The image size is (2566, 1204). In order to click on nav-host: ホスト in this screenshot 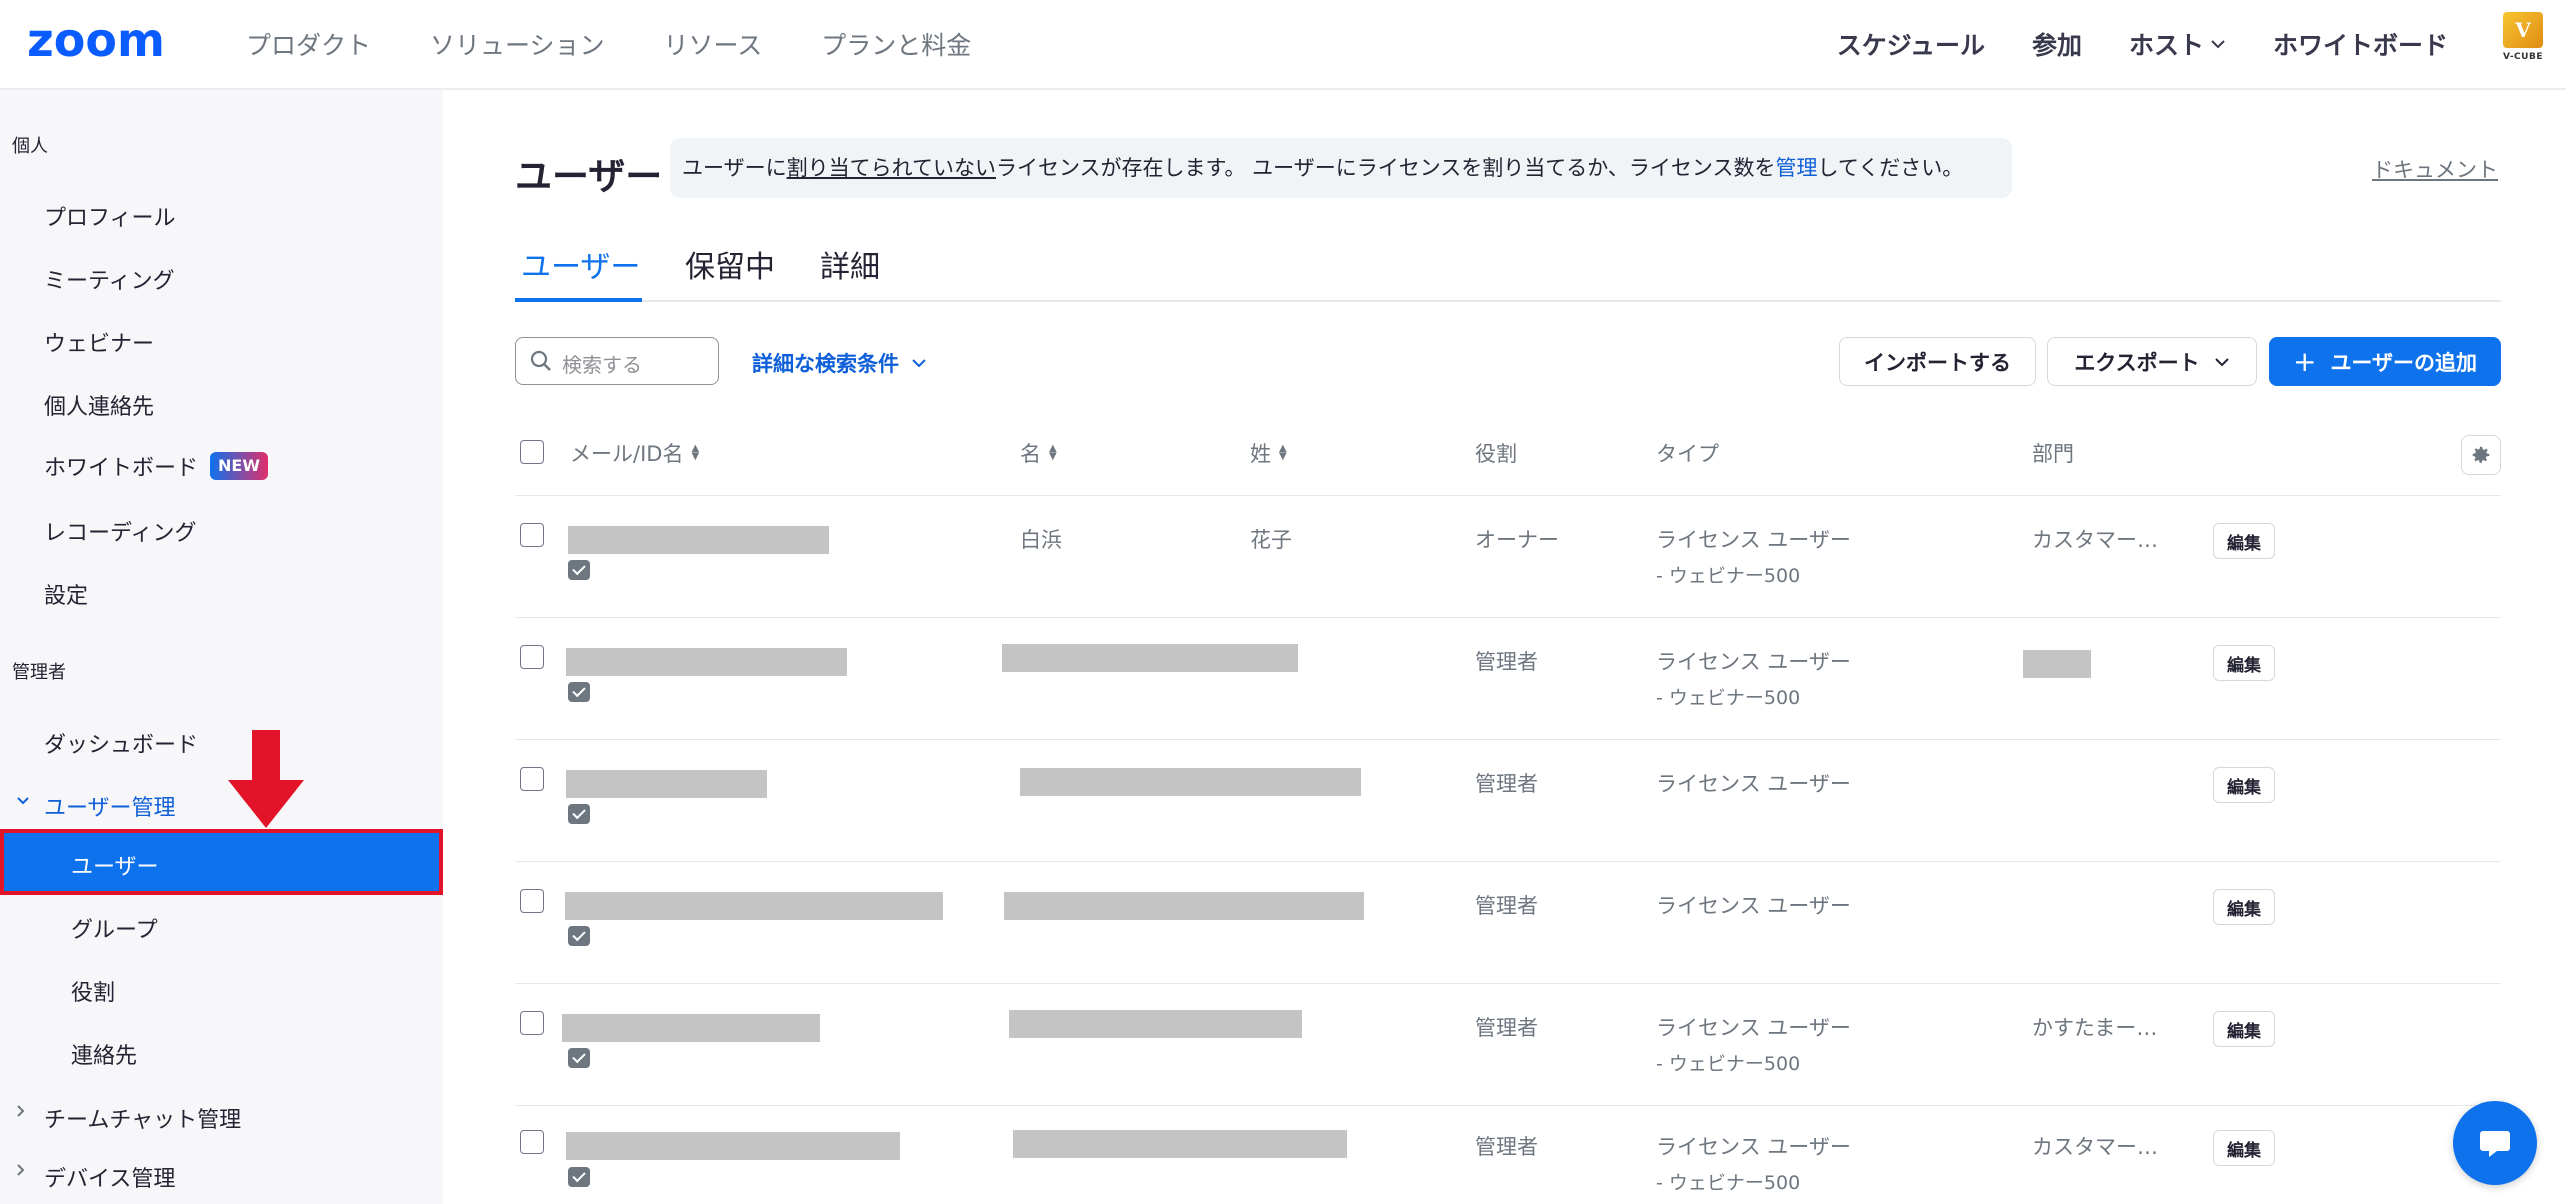, I will do `click(2177, 44)`.